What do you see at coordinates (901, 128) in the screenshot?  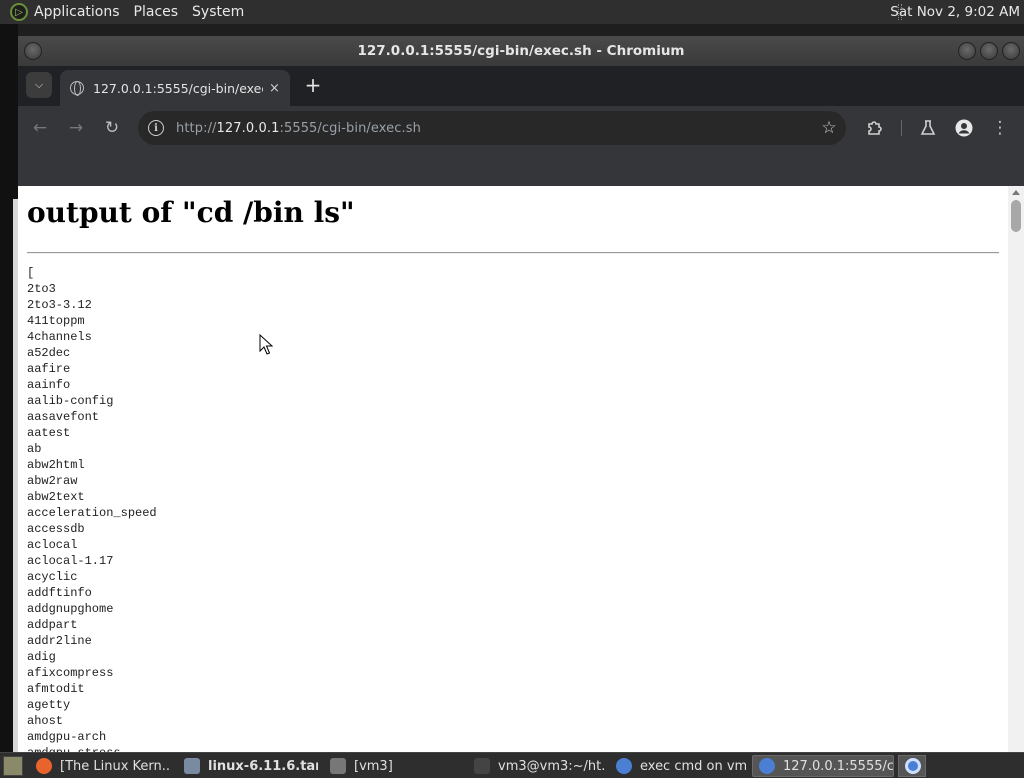 I see `toolbar-divider` at bounding box center [901, 128].